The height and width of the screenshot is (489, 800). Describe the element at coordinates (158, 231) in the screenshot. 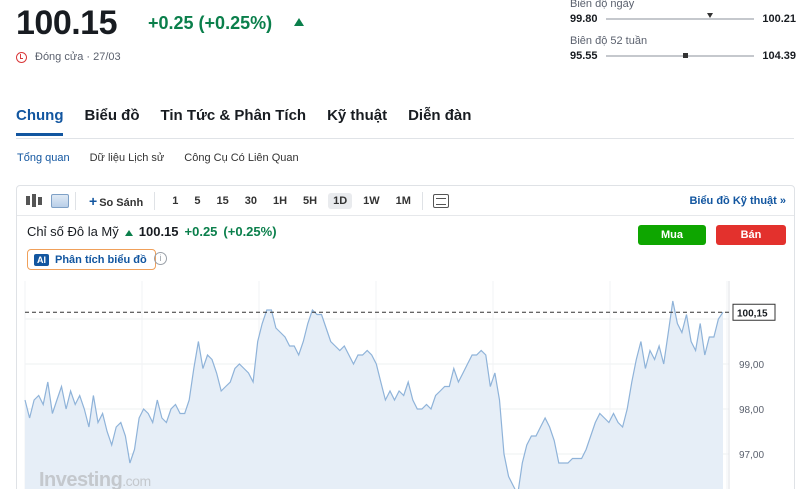

I see `instrument-price: 100.15` at that location.